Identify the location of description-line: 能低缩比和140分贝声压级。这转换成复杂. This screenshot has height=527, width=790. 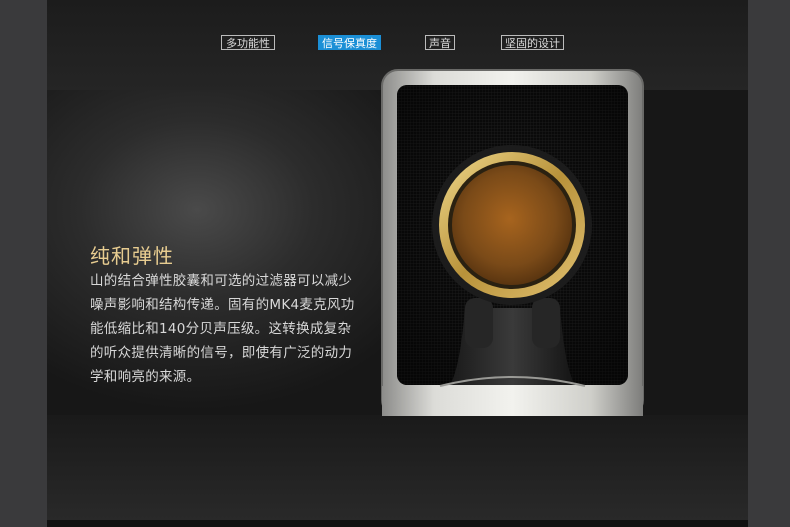
(221, 329).